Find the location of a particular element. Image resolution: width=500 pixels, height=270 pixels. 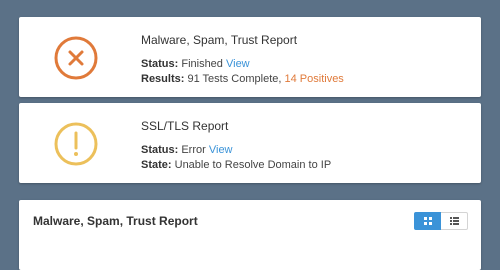

x-circle-icon is located at coordinates (76, 58).